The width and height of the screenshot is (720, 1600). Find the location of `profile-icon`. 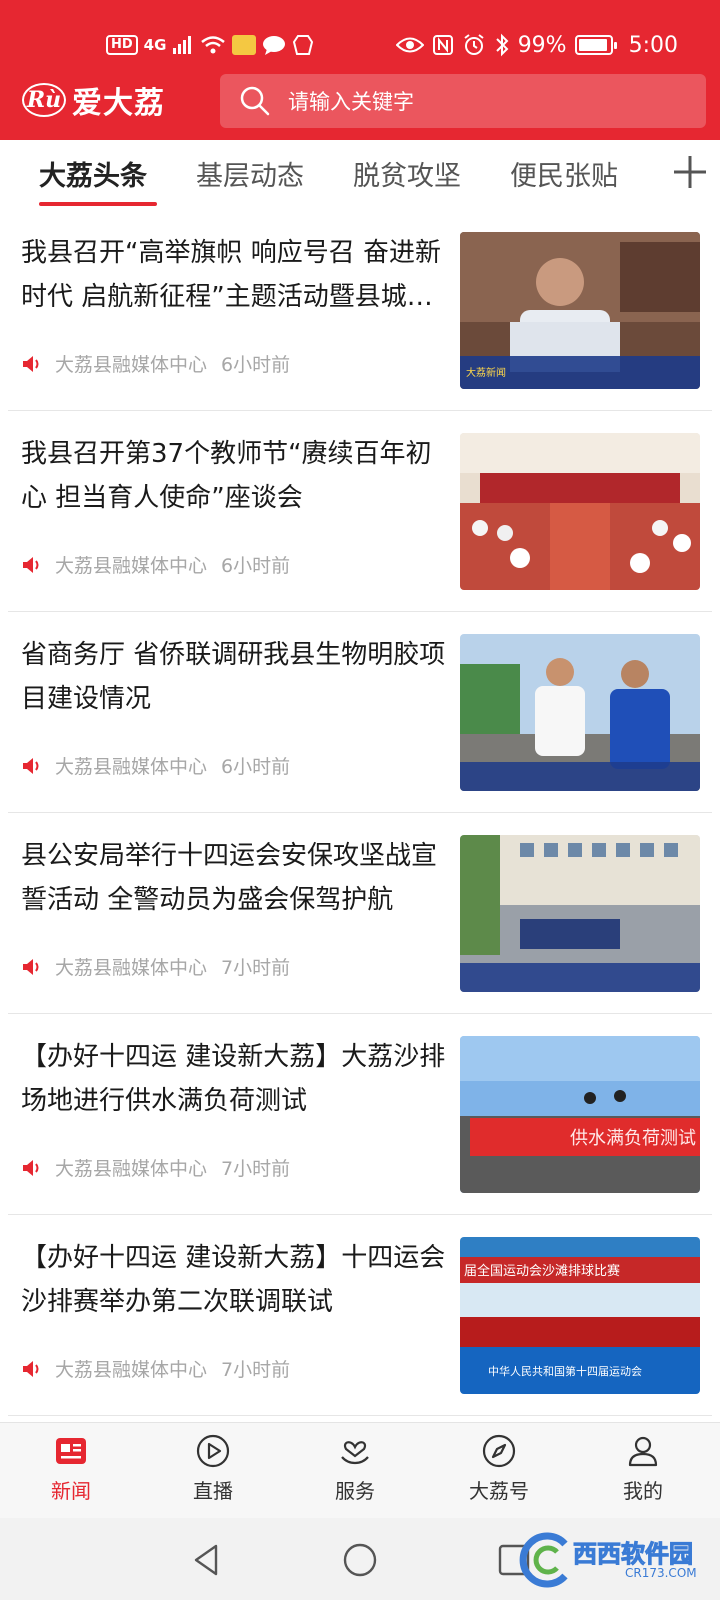

profile-icon is located at coordinates (643, 1451).